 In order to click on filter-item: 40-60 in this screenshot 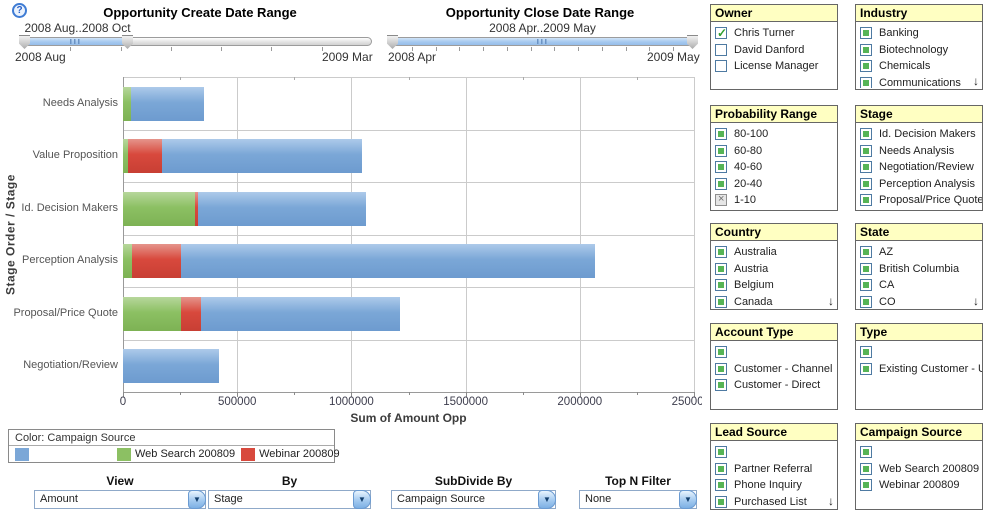, I will do `click(774, 167)`.